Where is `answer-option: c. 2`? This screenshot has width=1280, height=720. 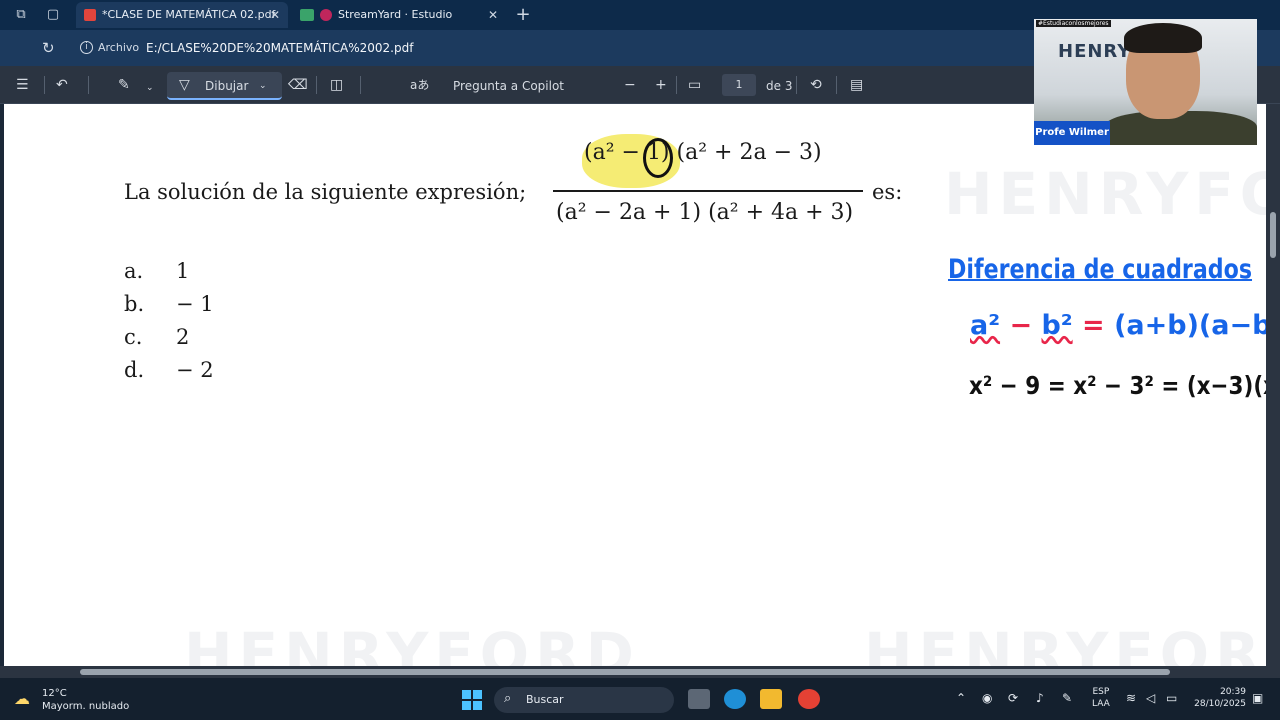
answer-option: c. 2 is located at coordinates (156, 337).